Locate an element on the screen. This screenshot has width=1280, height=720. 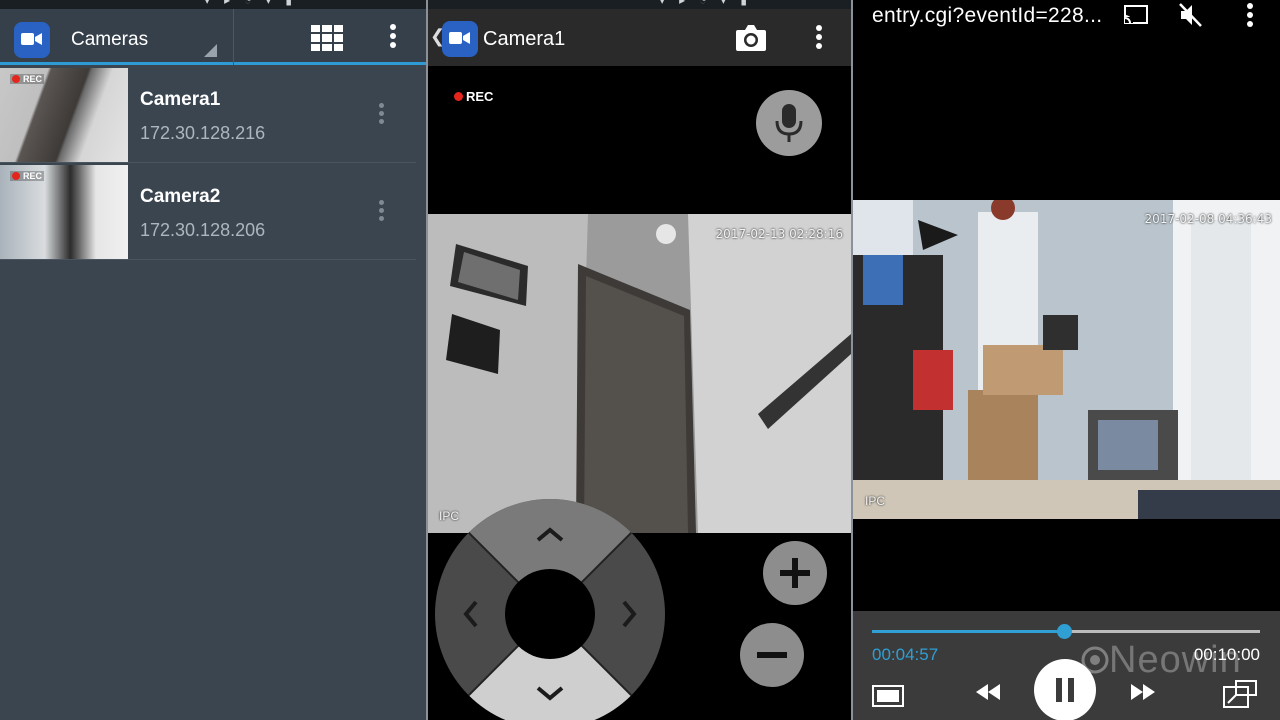
divider is located at coordinates (233, 37).